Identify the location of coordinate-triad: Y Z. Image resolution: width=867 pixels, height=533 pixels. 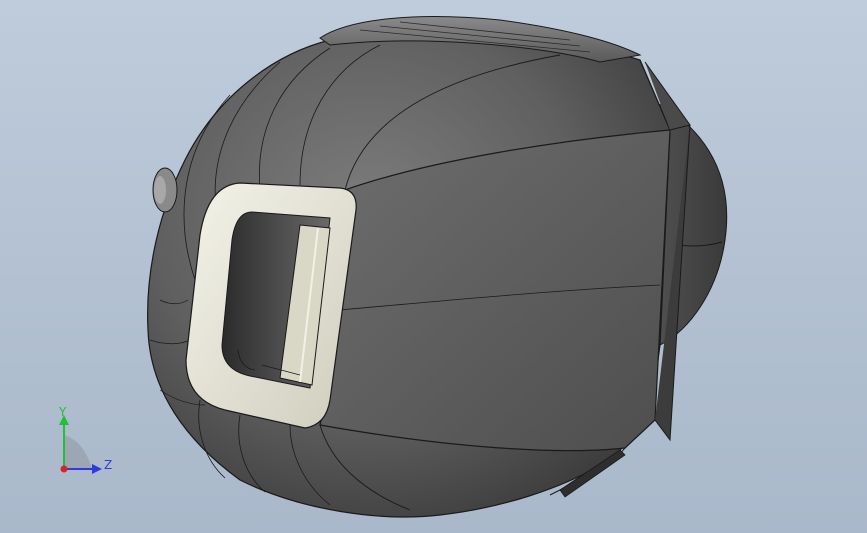
(85, 439).